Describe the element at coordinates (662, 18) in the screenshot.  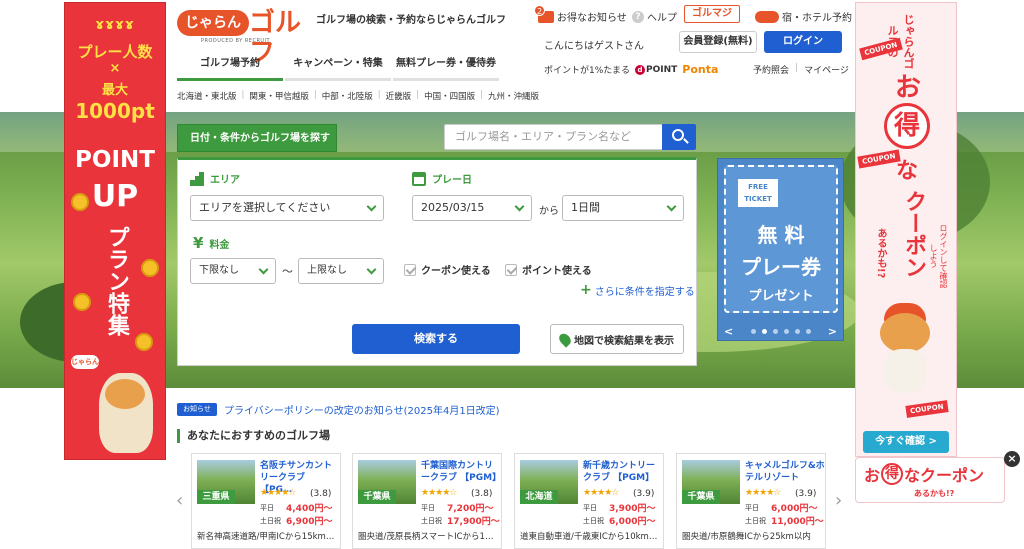
I see `help-label: ヘルプ` at that location.